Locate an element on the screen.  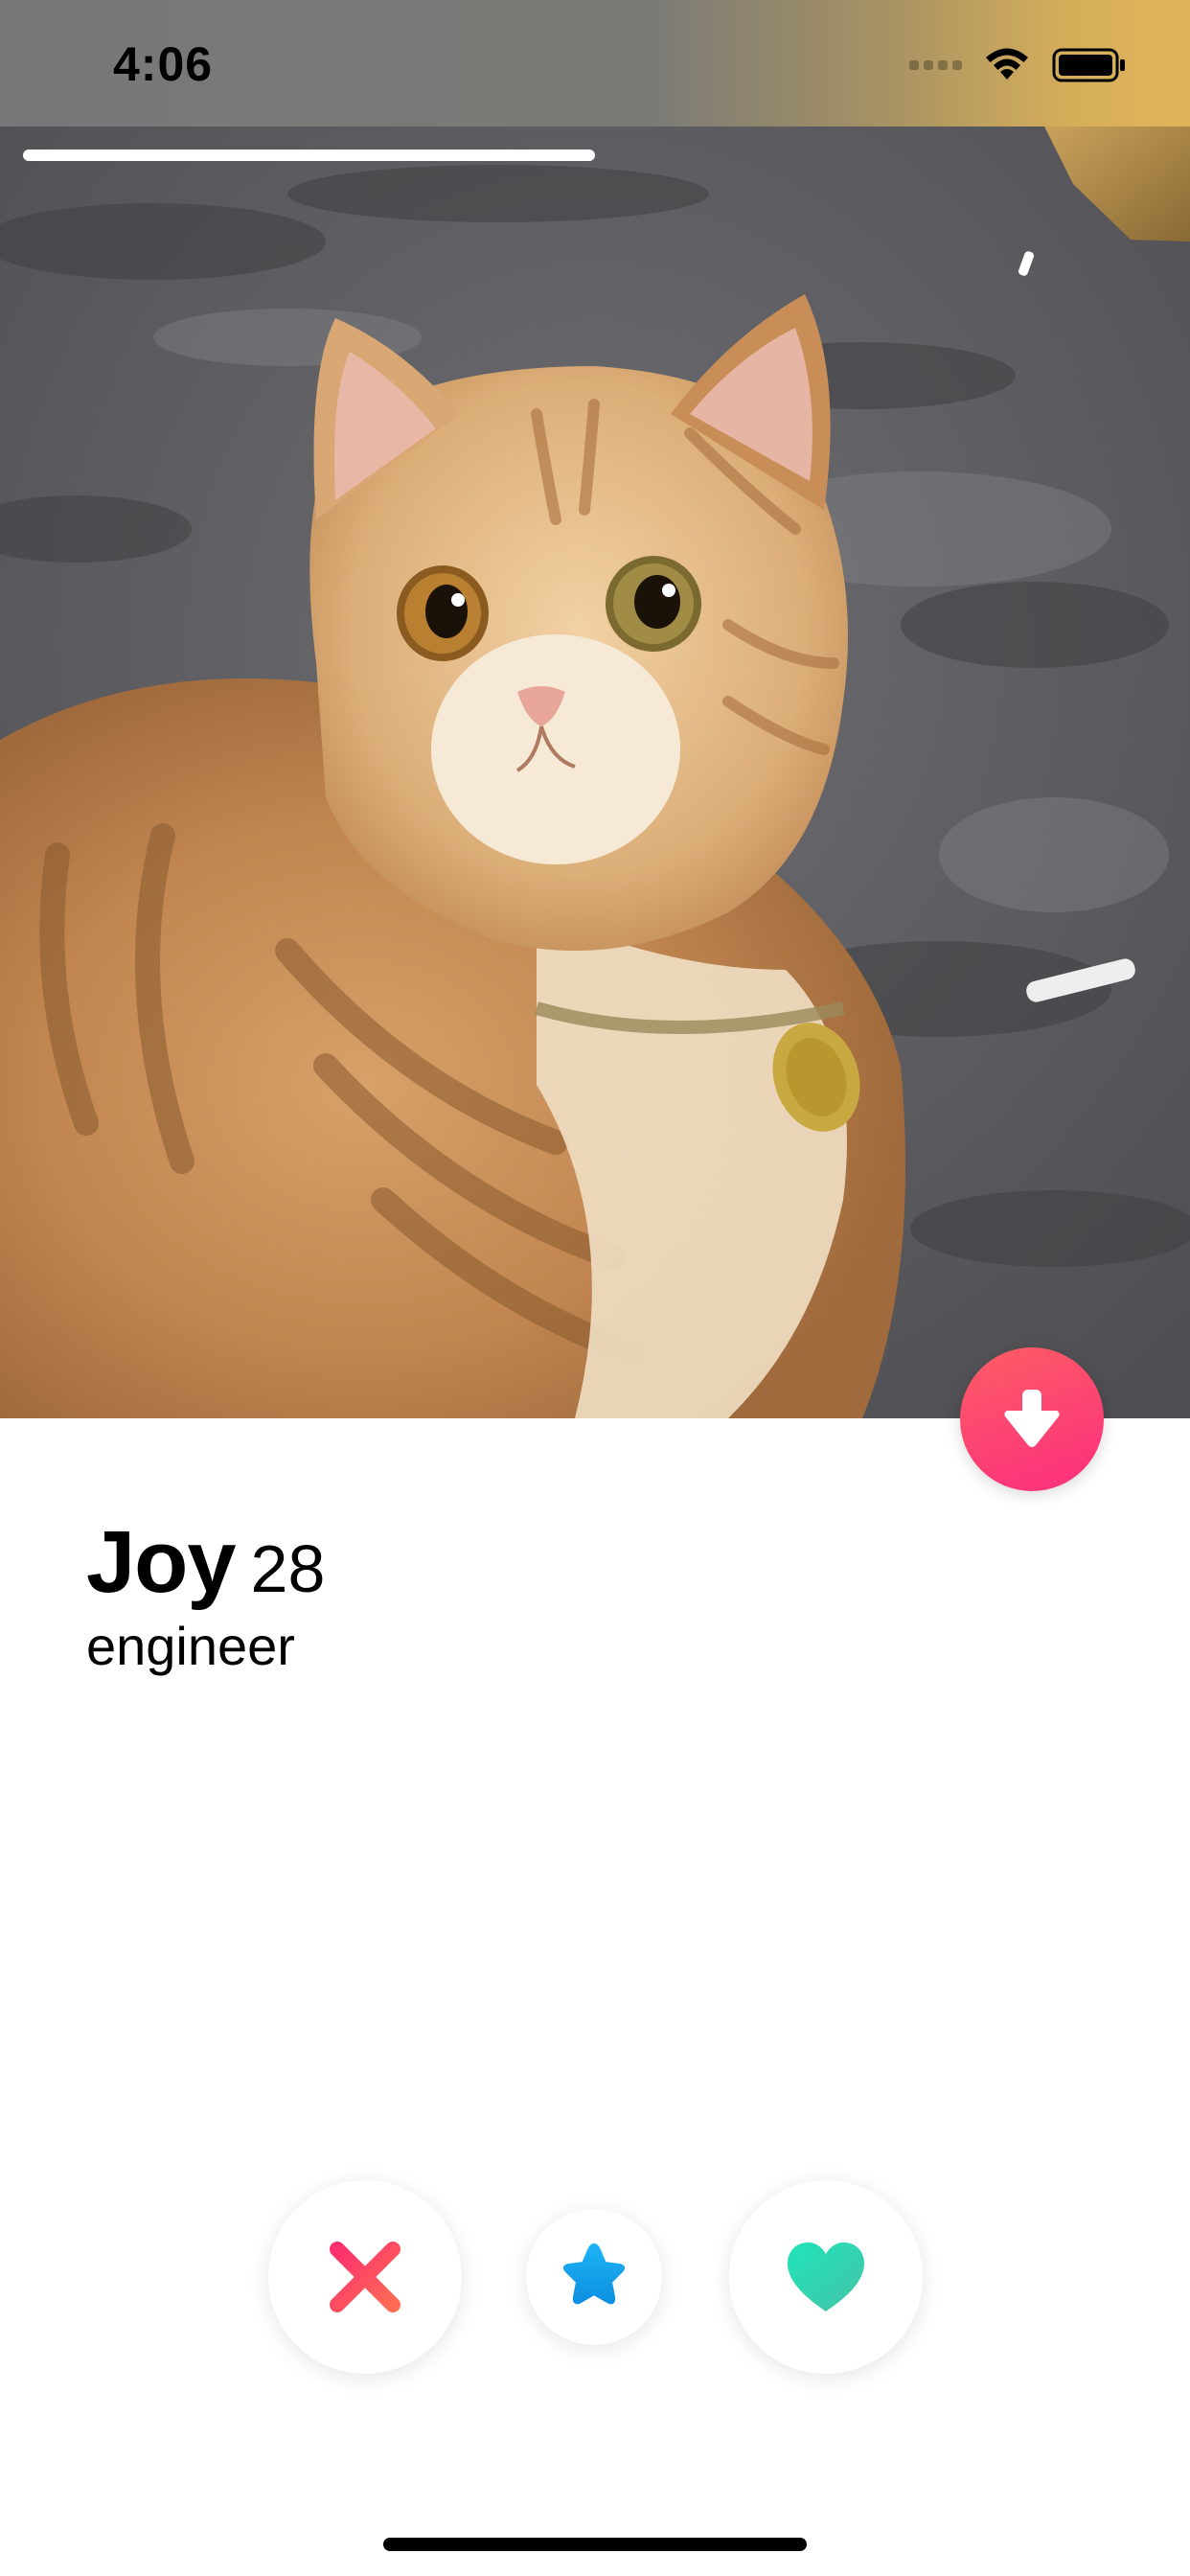
status-time: 4:06 is located at coordinates (163, 64).